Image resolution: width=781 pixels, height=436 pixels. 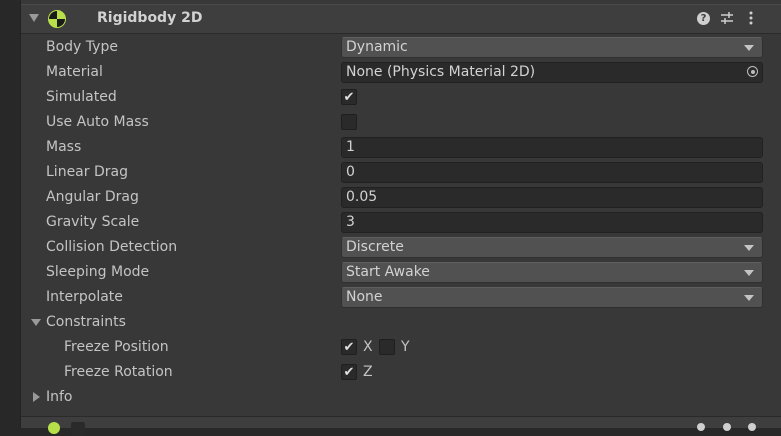 I want to click on row-collision-detection: Collision Detection Discrete, so click(x=401, y=248).